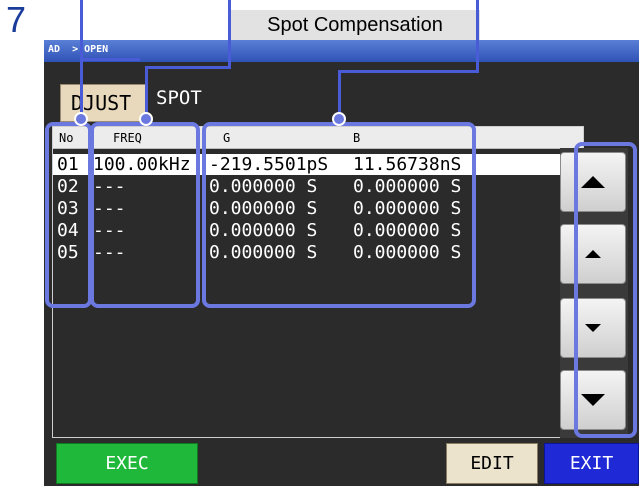 This screenshot has height=486, width=639. Describe the element at coordinates (16, 20) in the screenshot. I see `step-number: 7` at that location.